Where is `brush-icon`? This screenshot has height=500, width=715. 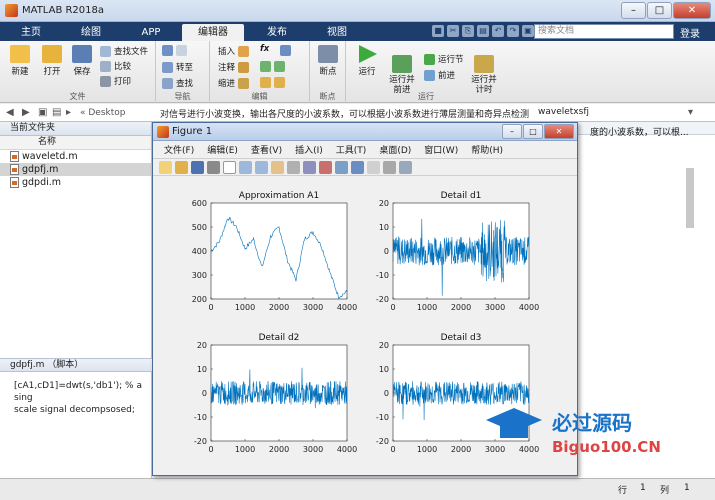 brush-icon is located at coordinates (325, 167).